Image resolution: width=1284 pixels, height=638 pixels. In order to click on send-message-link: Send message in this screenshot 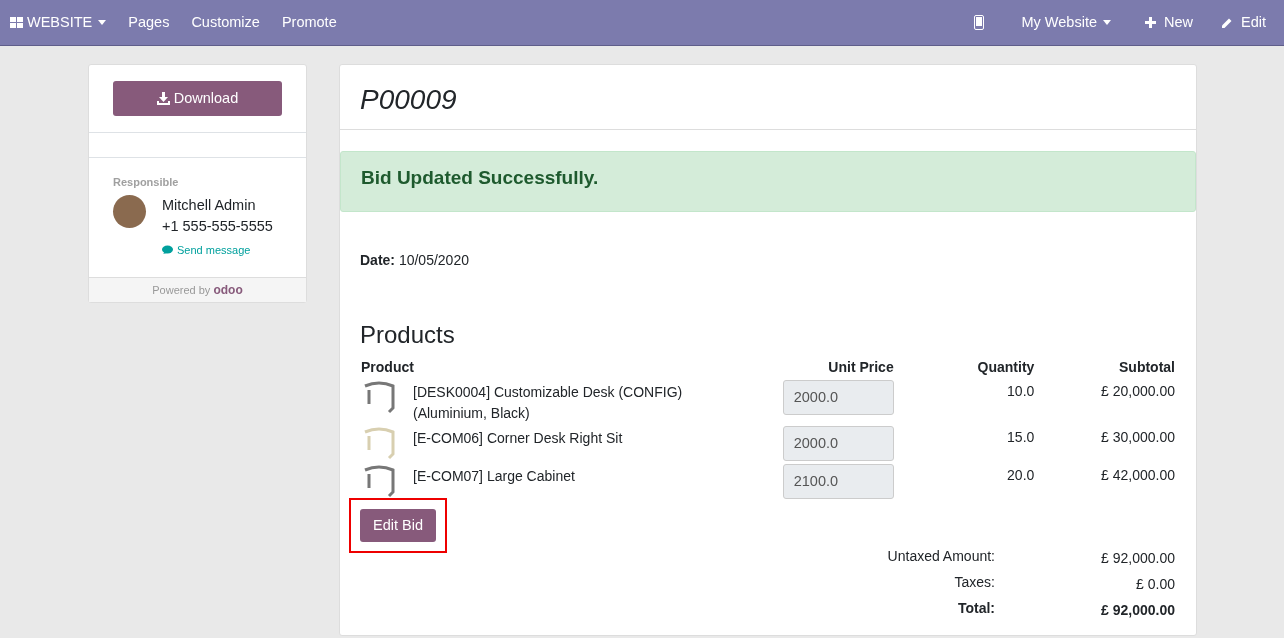, I will do `click(206, 250)`.